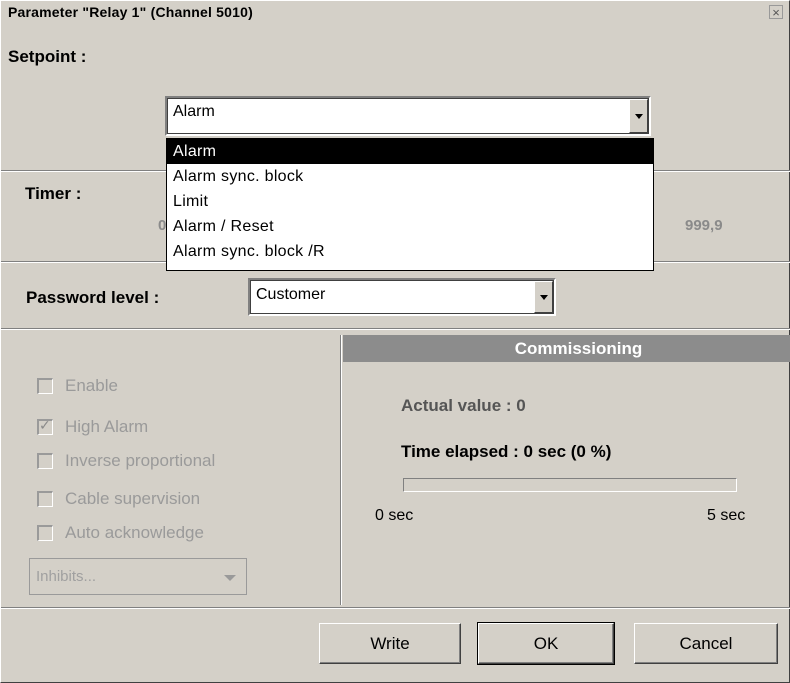  What do you see at coordinates (130, 12) in the screenshot?
I see `dialog-title: Parameter "Relay 1" (Channel 5010)` at bounding box center [130, 12].